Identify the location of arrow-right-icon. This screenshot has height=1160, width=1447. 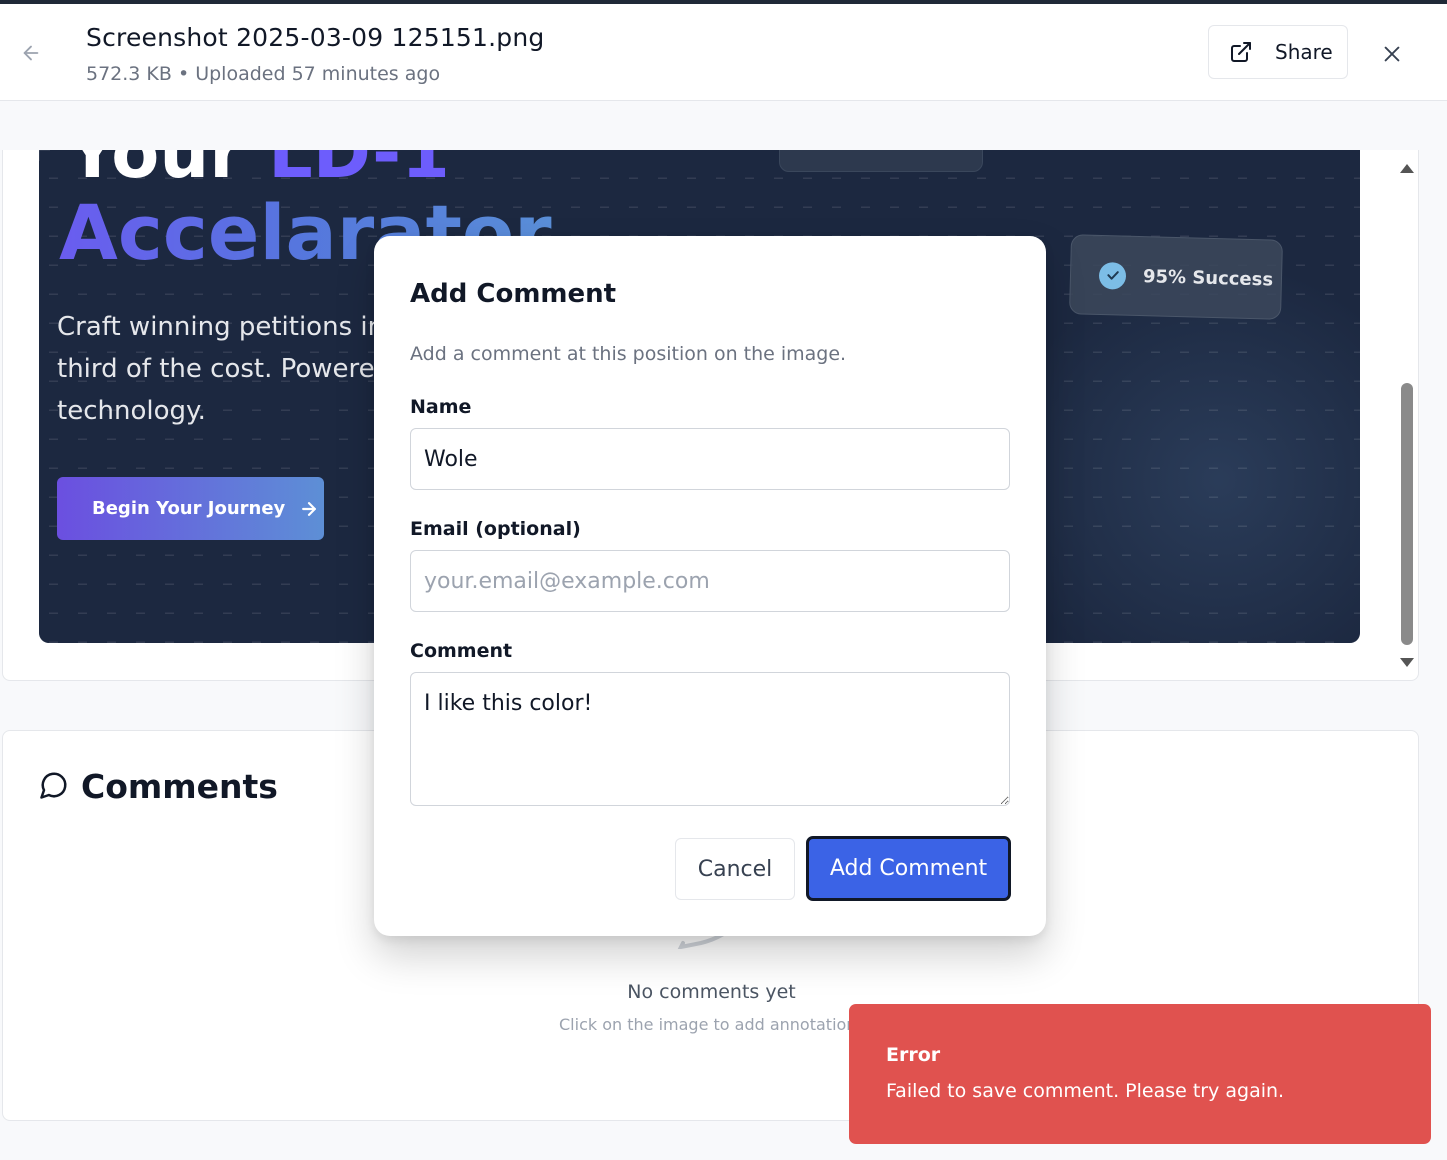
(309, 508).